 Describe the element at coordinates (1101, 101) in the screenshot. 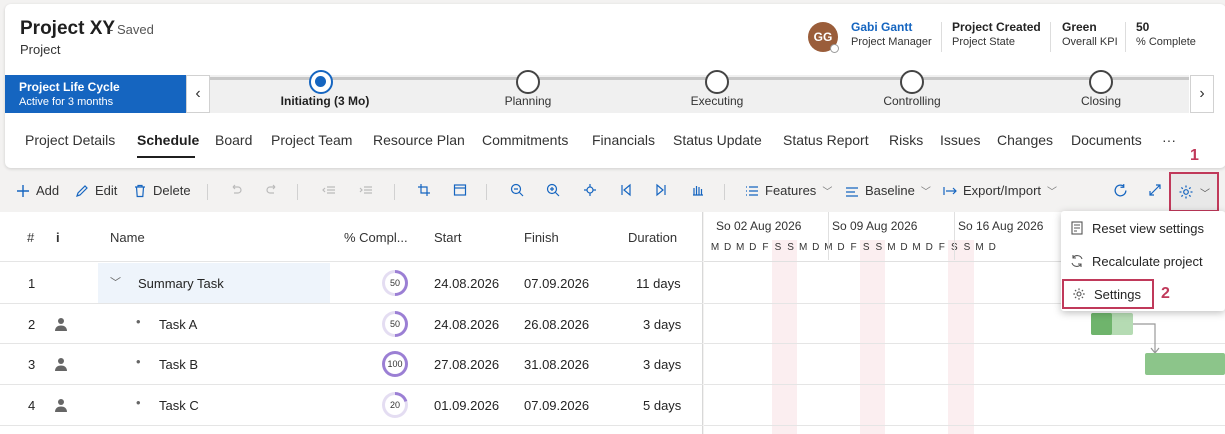

I see `phase-closing-label: Closing` at that location.